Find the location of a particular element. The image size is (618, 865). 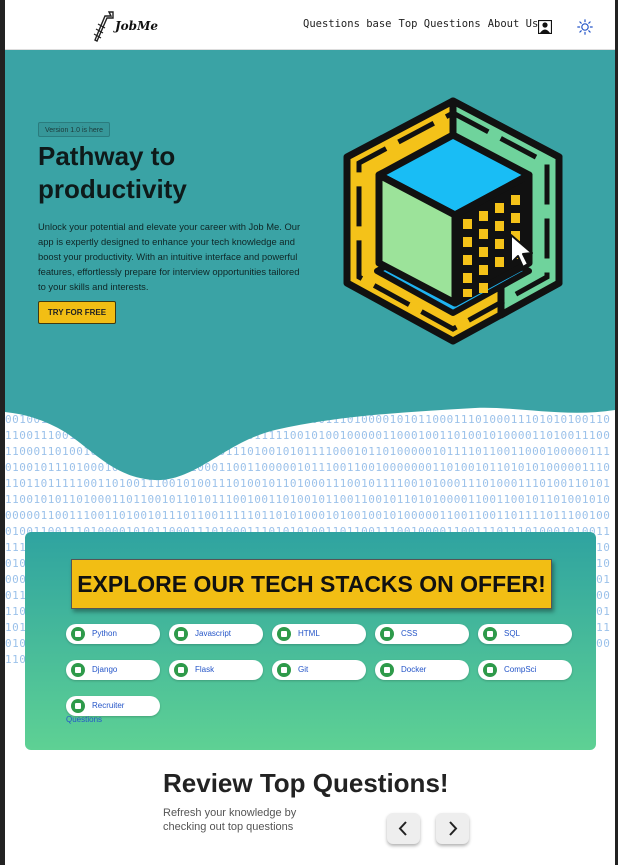

stack-pill-docker: Docker is located at coordinates (422, 670).